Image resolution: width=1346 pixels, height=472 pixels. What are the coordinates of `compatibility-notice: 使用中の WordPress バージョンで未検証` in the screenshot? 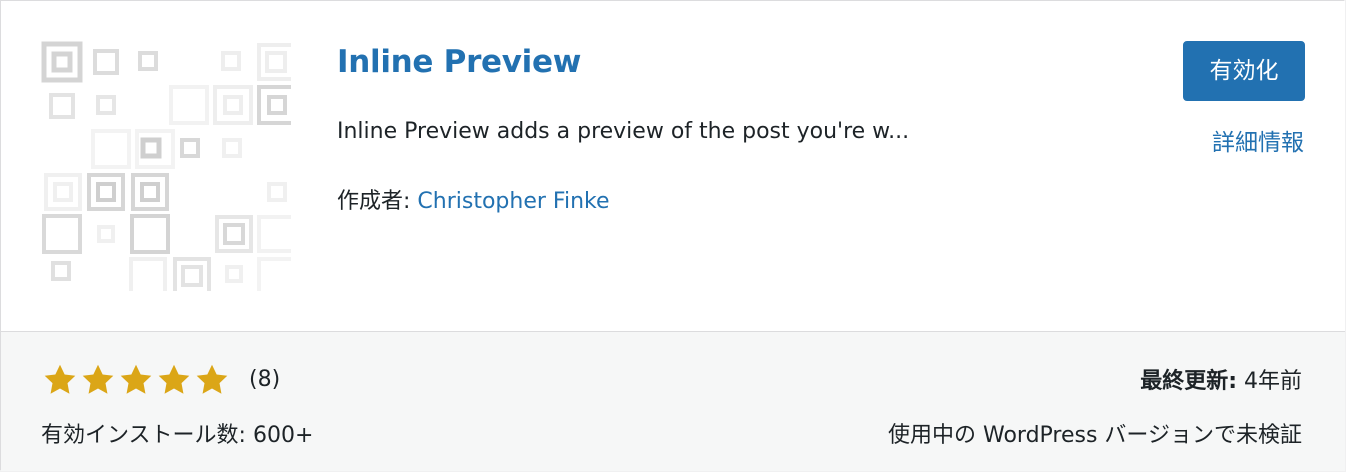 It's located at (1095, 435).